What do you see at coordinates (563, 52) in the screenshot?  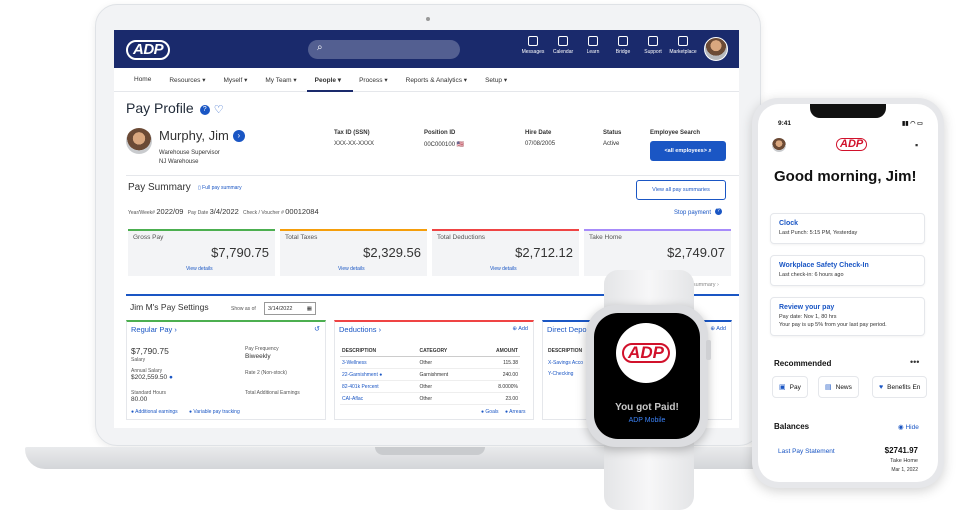 I see `calendar-label: Calendar` at bounding box center [563, 52].